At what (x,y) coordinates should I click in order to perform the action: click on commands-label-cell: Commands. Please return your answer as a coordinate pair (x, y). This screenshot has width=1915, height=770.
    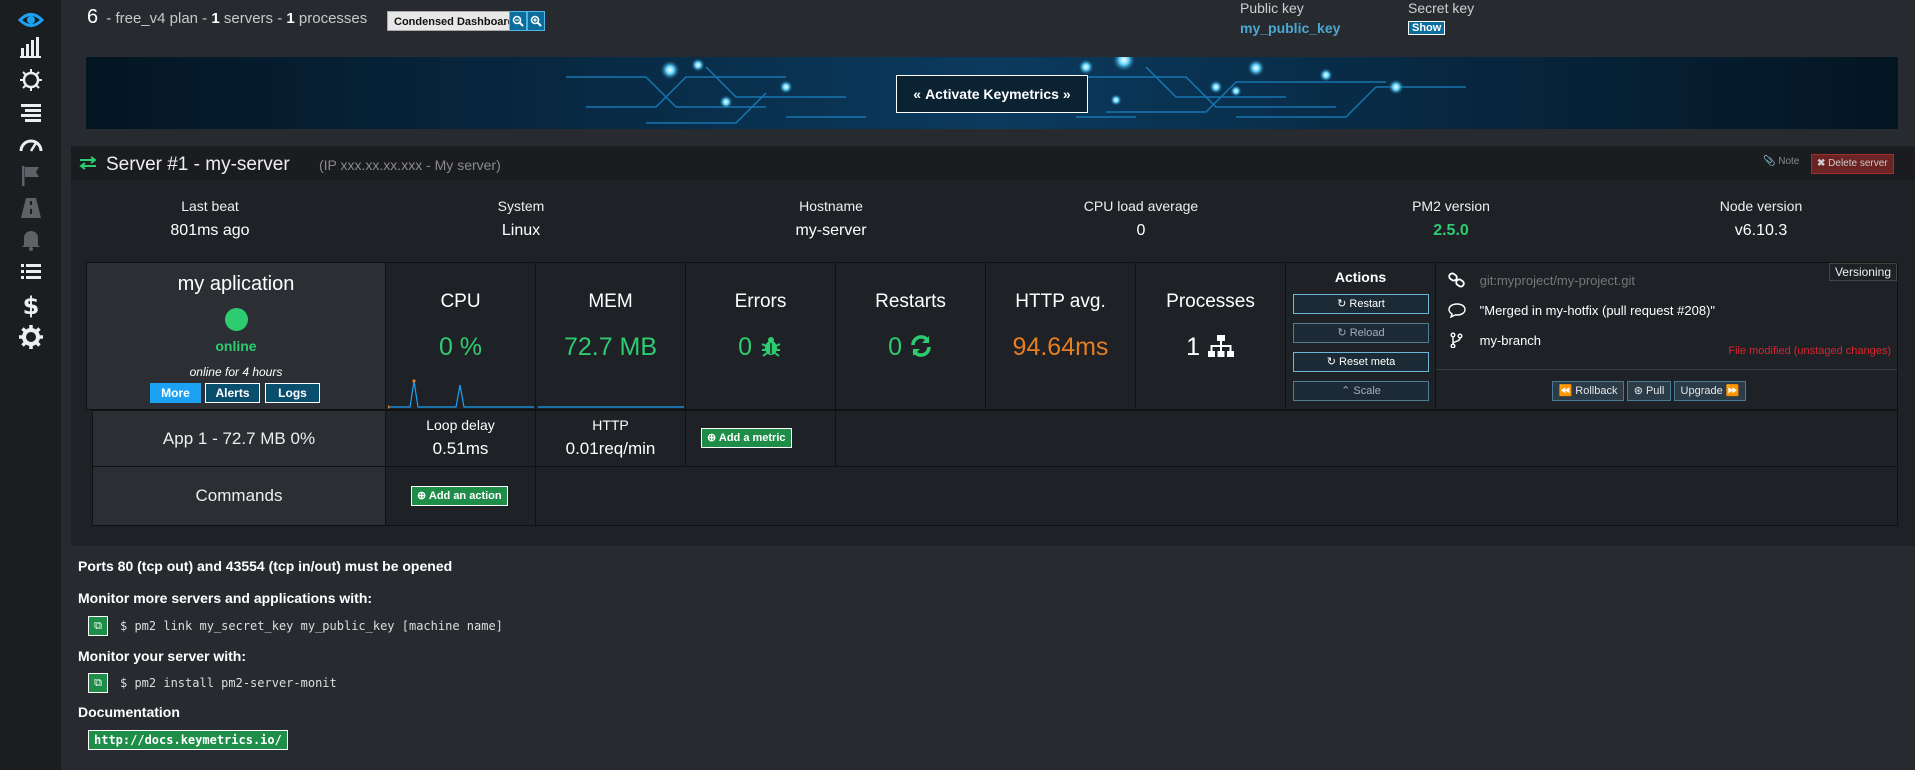
    Looking at the image, I should click on (239, 496).